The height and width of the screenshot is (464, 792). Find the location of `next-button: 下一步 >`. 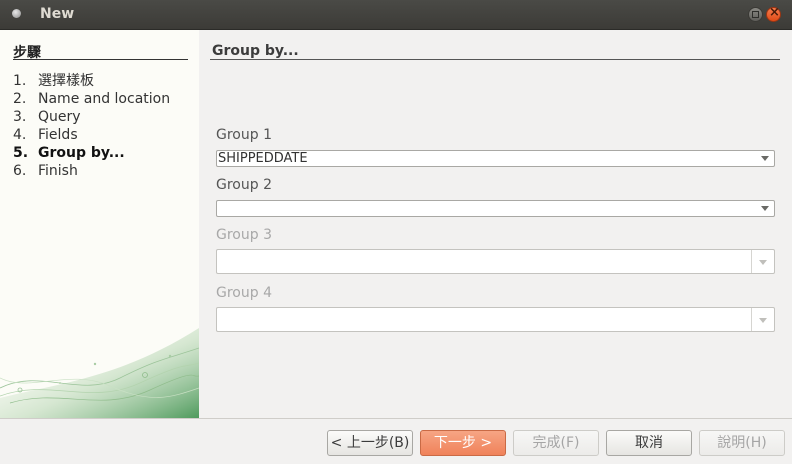

next-button: 下一步 > is located at coordinates (463, 443).